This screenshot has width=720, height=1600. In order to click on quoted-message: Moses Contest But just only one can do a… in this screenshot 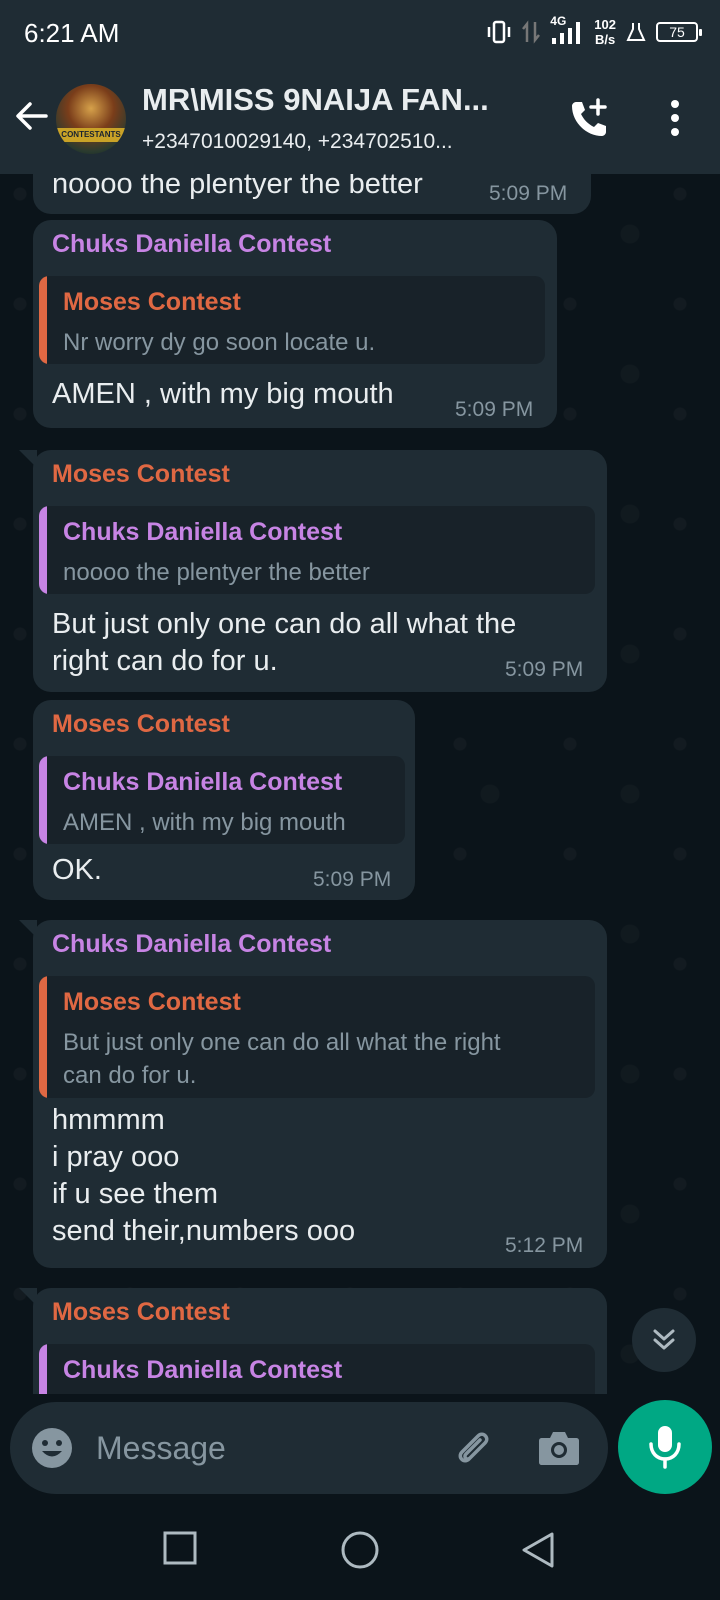, I will do `click(317, 1037)`.